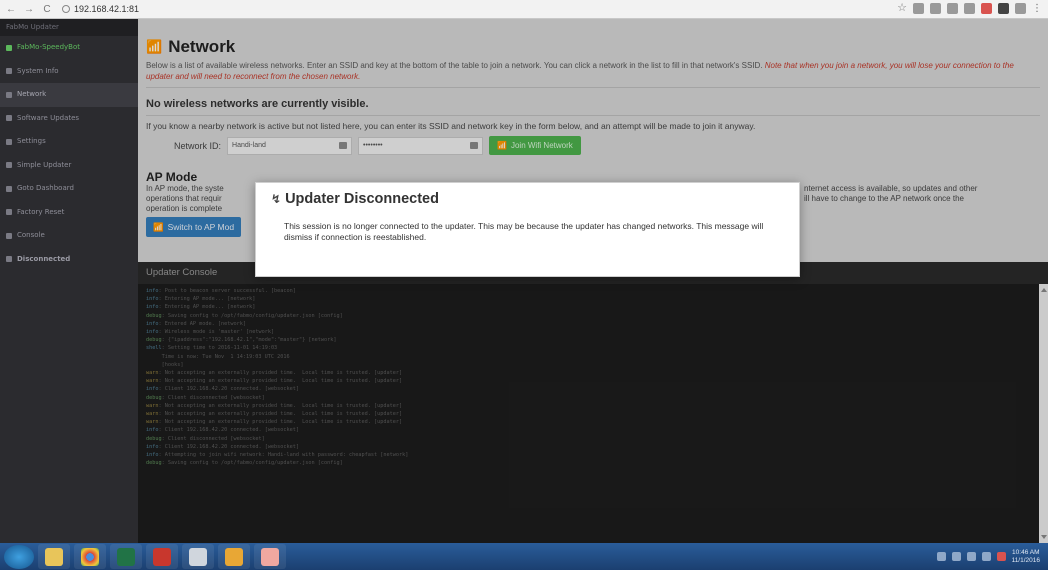 Image resolution: width=1048 pixels, height=570 pixels. Describe the element at coordinates (9, 212) in the screenshot. I see `reset-icon` at that location.